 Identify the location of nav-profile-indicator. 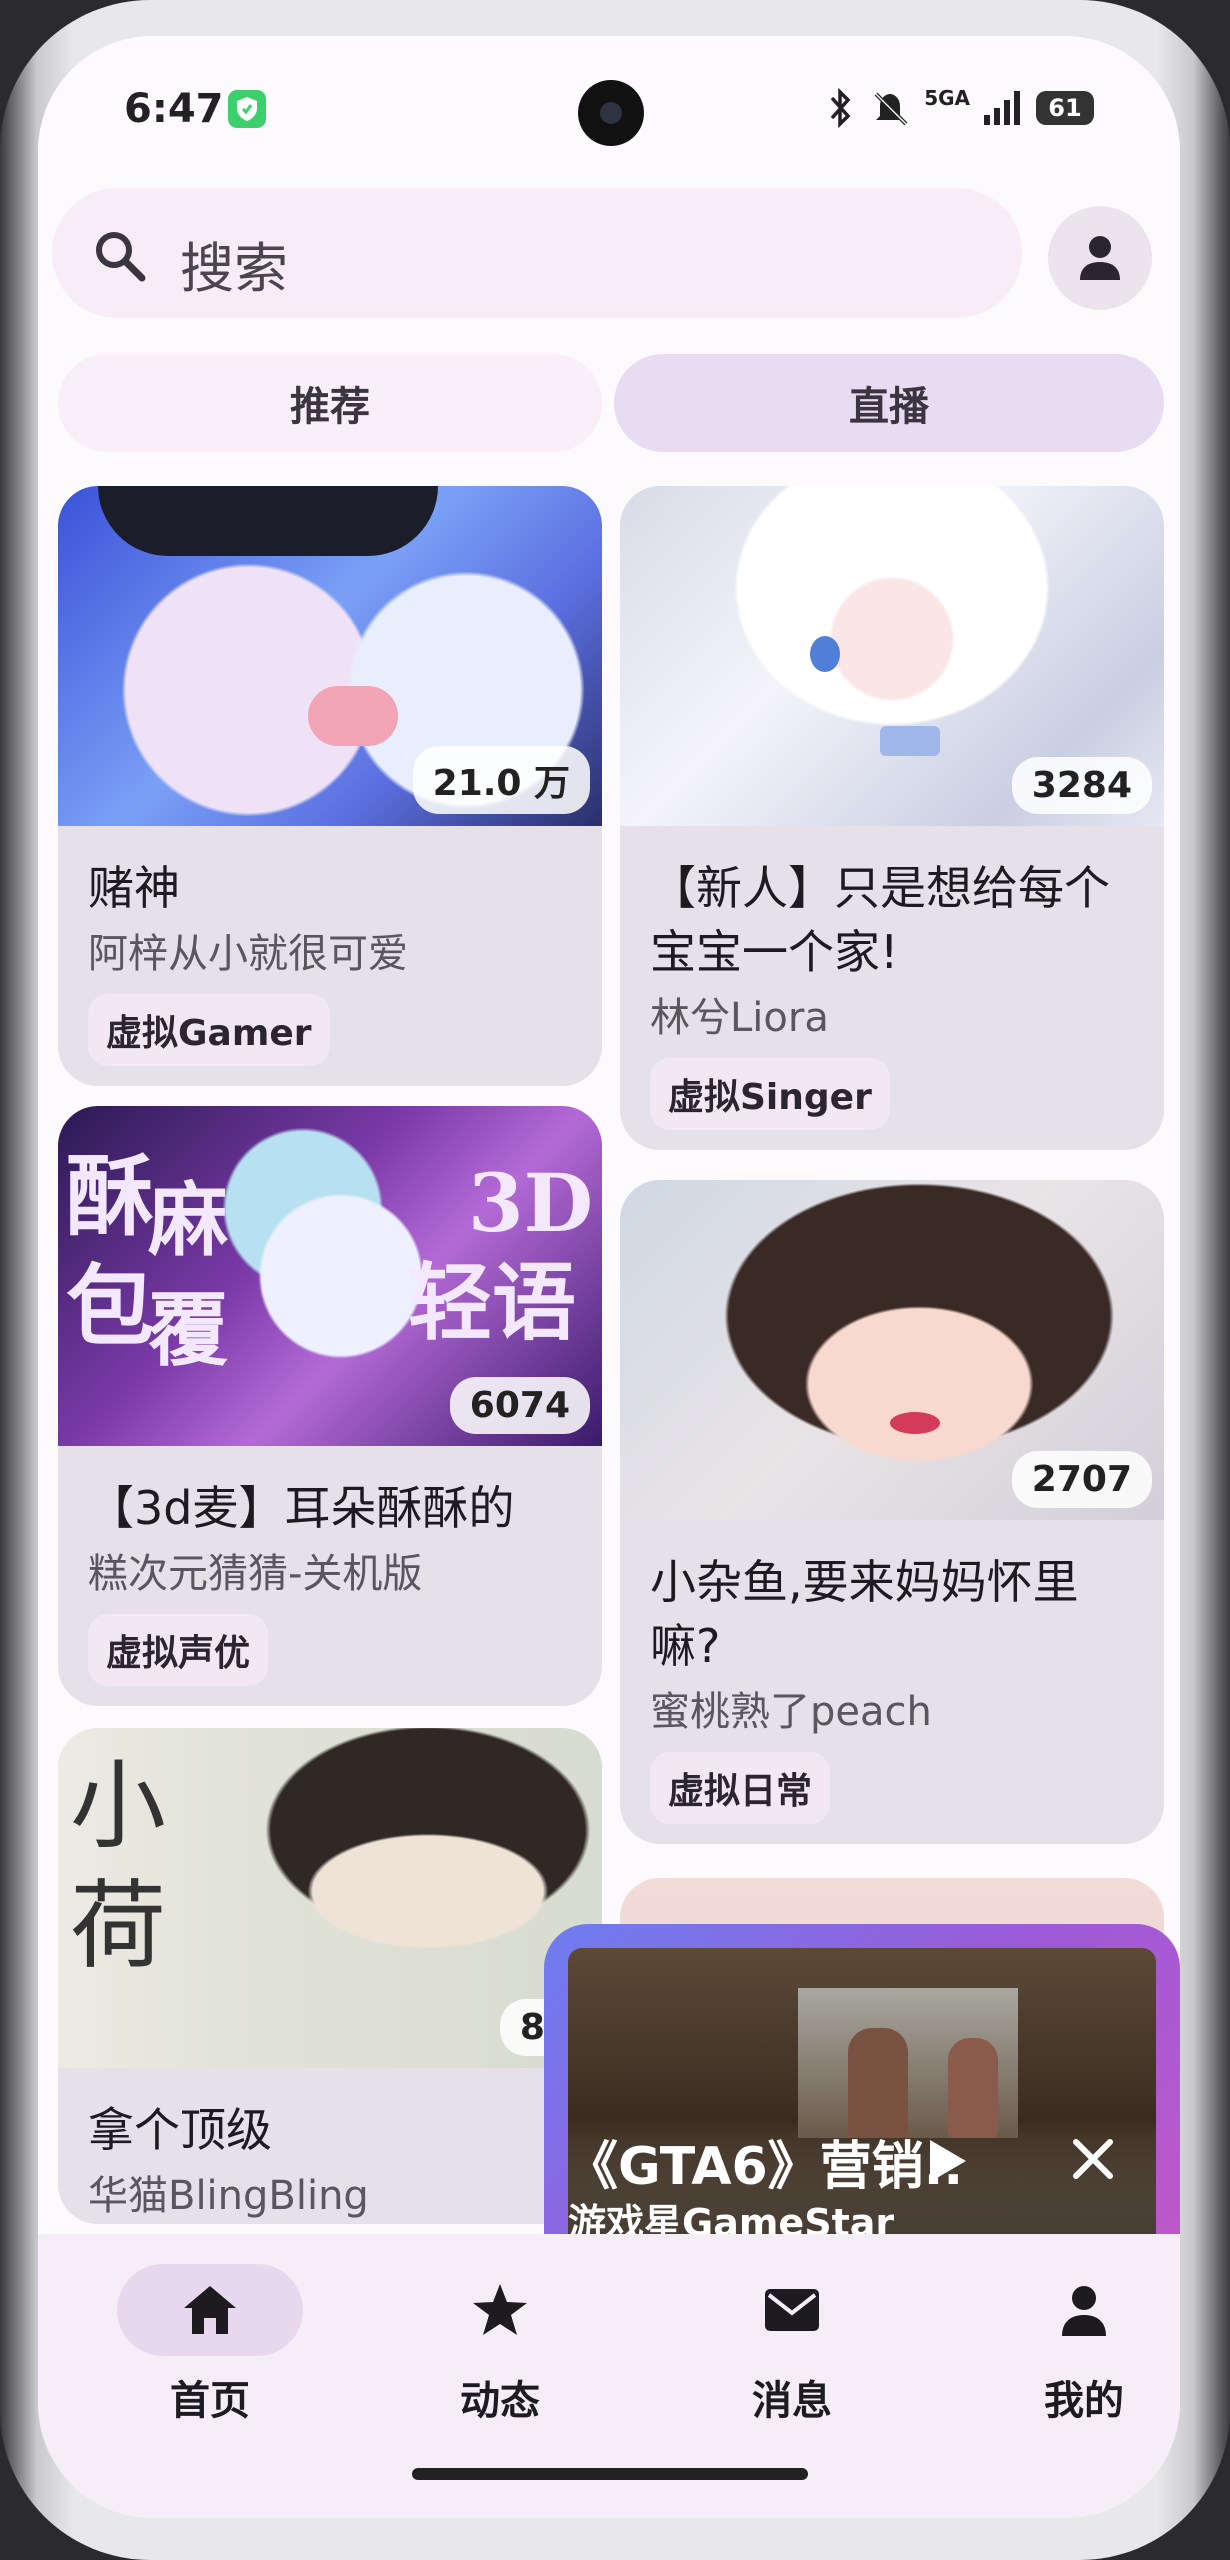
(1084, 2310).